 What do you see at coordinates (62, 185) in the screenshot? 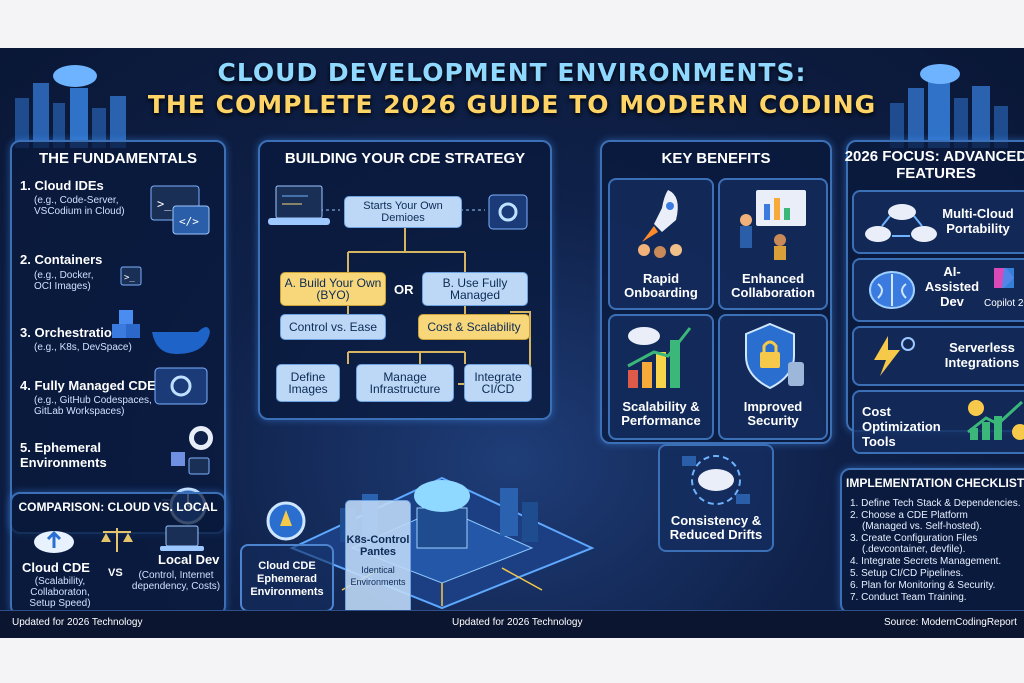
I see `fundamentals-item-1: 1. Cloud IDEs` at bounding box center [62, 185].